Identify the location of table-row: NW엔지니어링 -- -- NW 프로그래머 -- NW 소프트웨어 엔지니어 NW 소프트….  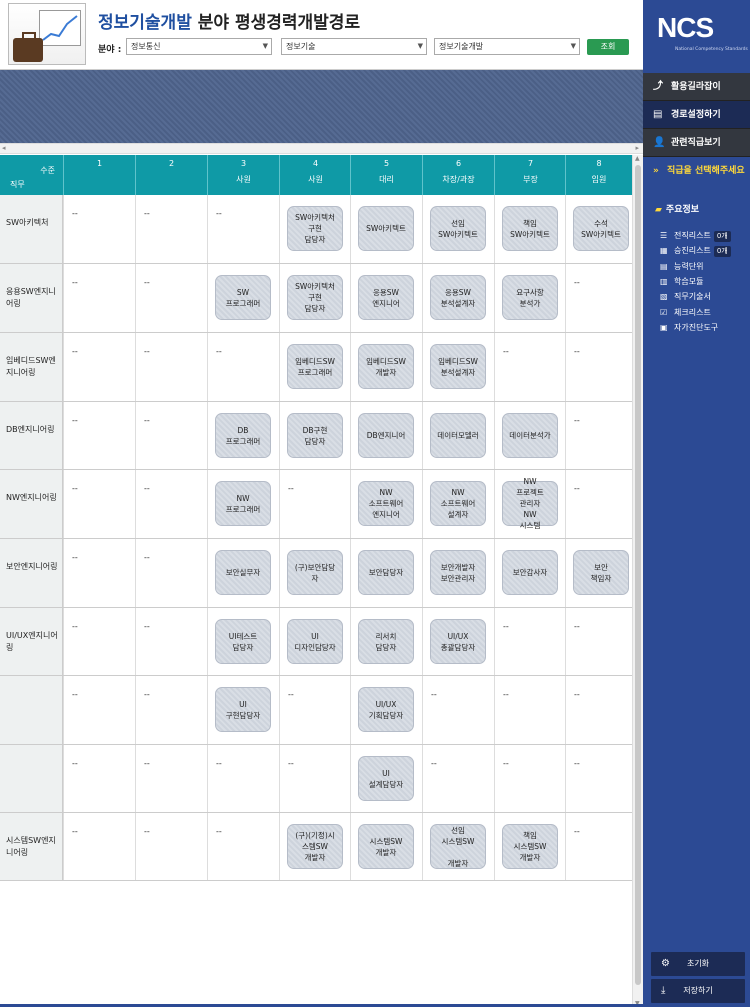
(316, 504).